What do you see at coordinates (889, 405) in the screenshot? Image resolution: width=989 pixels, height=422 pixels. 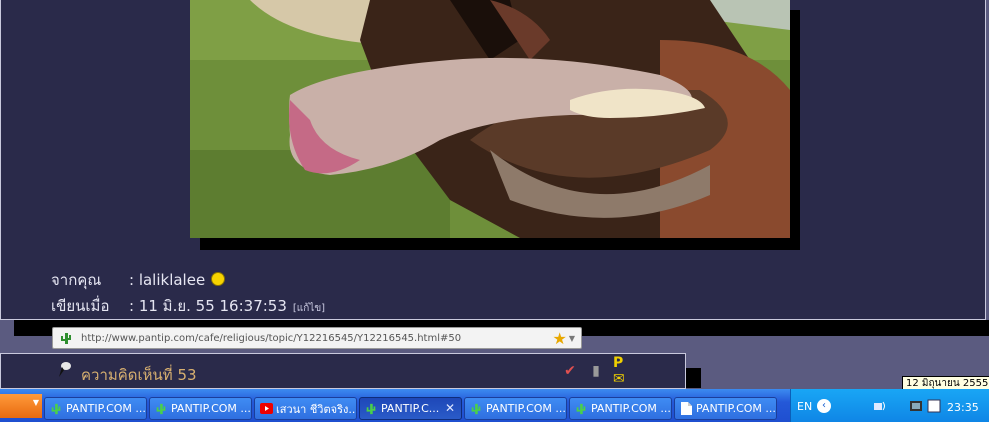 I see `system-tray: EN ‹ 23:35` at bounding box center [889, 405].